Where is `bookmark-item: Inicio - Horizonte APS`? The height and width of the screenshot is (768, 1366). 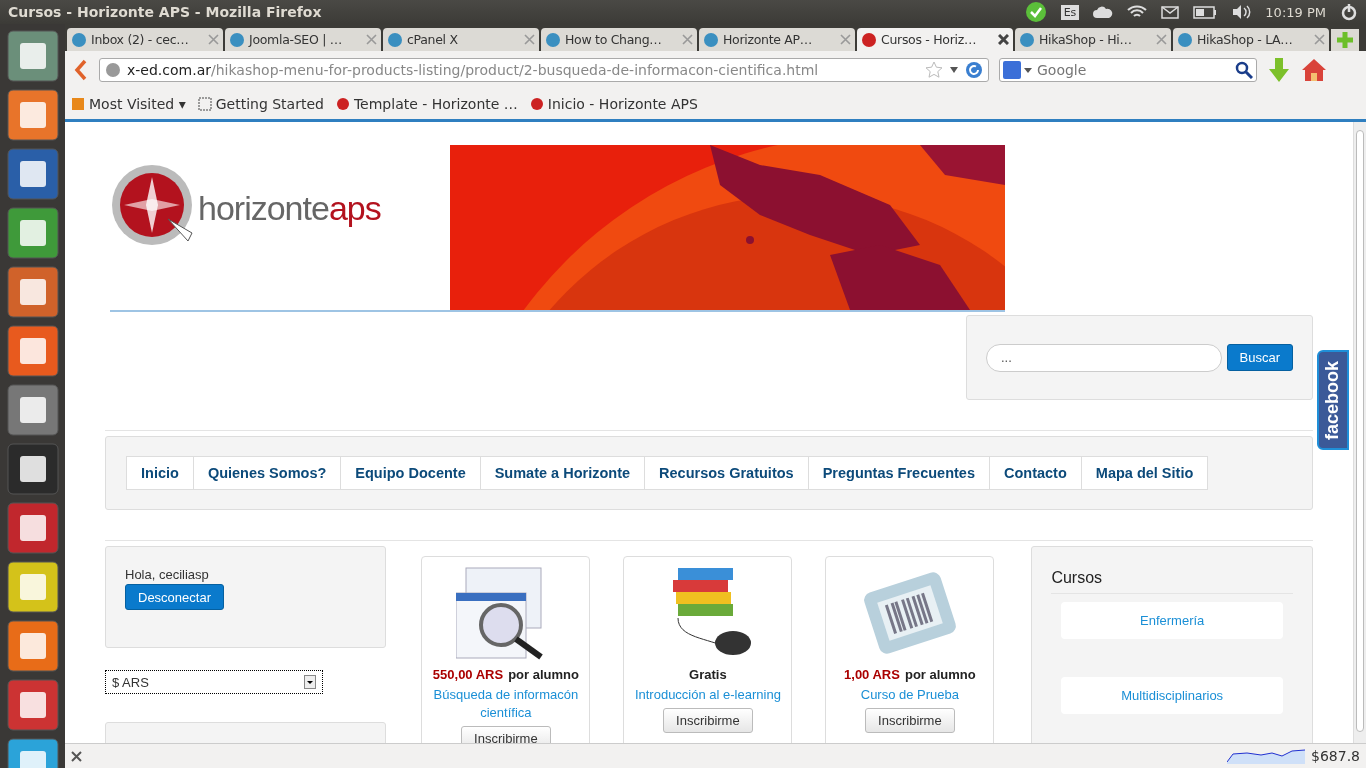
bookmark-item: Inicio - Horizonte APS is located at coordinates (613, 103).